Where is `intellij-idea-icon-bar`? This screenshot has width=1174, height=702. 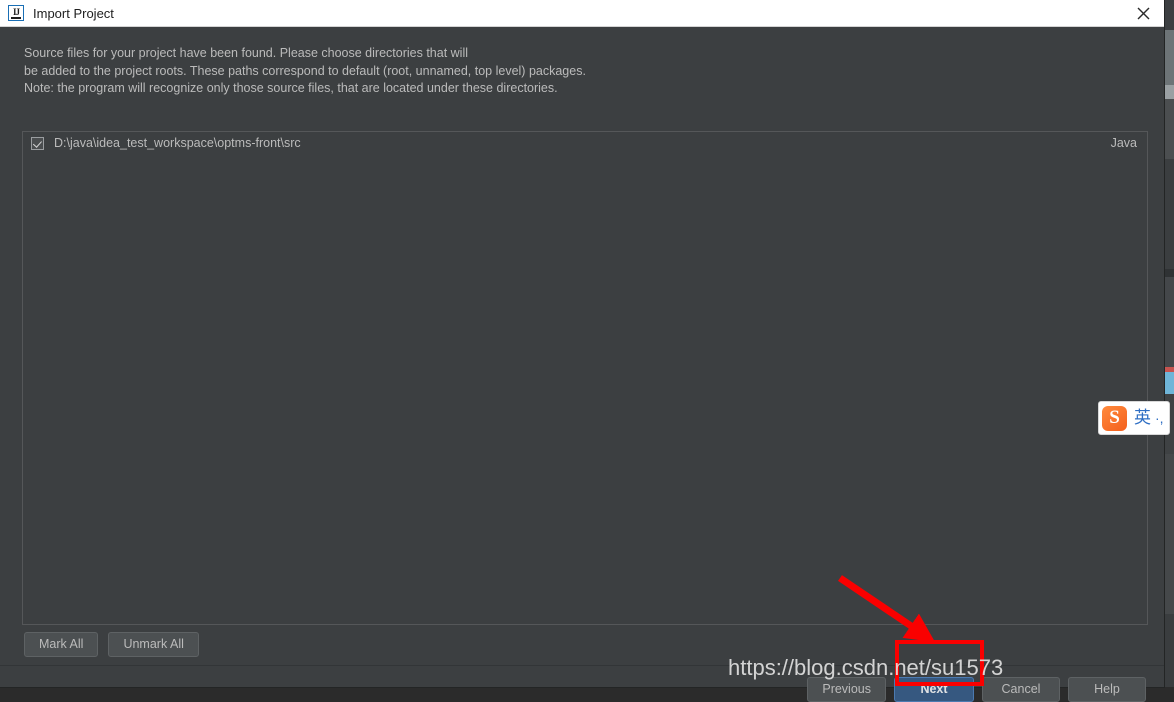 intellij-idea-icon-bar is located at coordinates (16, 18).